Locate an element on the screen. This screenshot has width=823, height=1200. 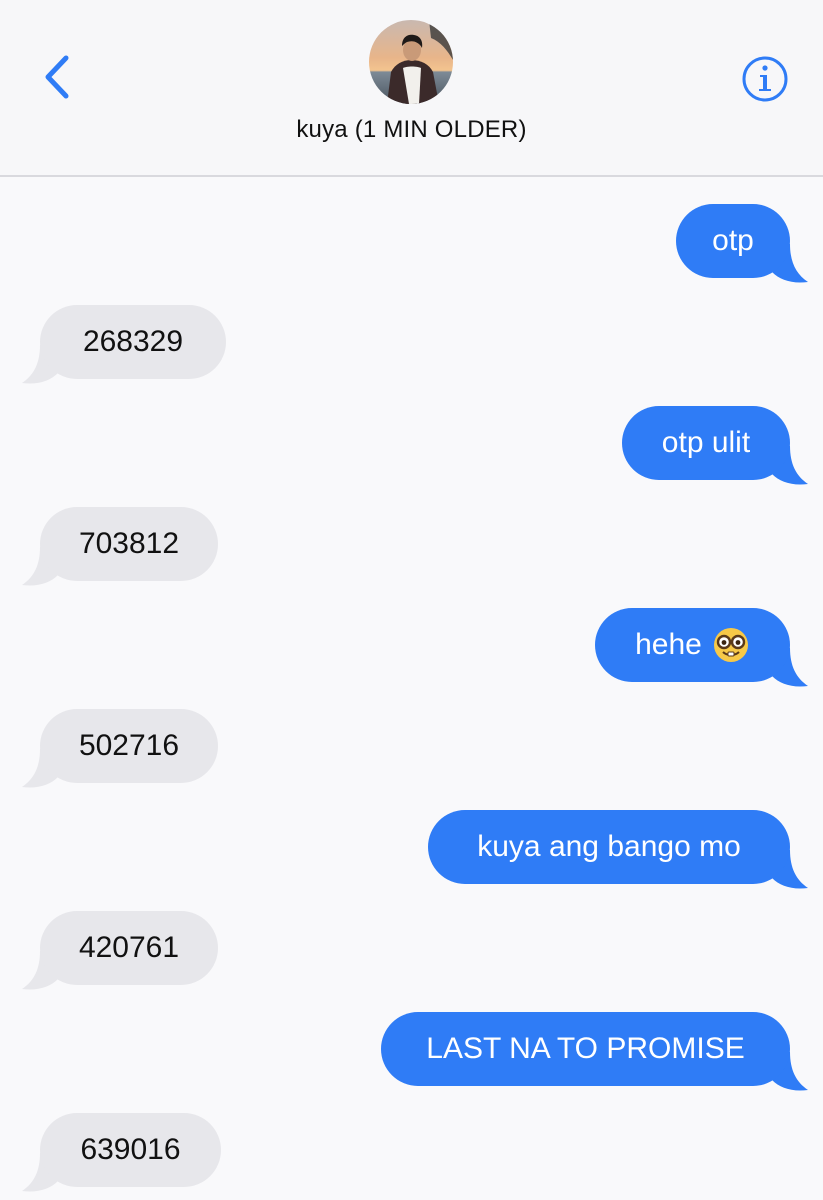
message-bubble: 502716 is located at coordinates (129, 746).